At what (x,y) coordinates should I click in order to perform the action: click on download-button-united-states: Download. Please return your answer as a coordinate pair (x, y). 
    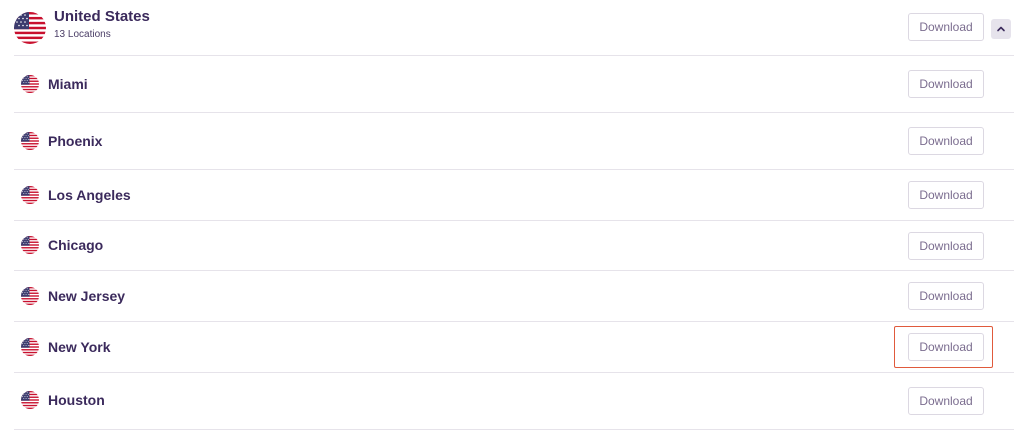
    Looking at the image, I should click on (946, 27).